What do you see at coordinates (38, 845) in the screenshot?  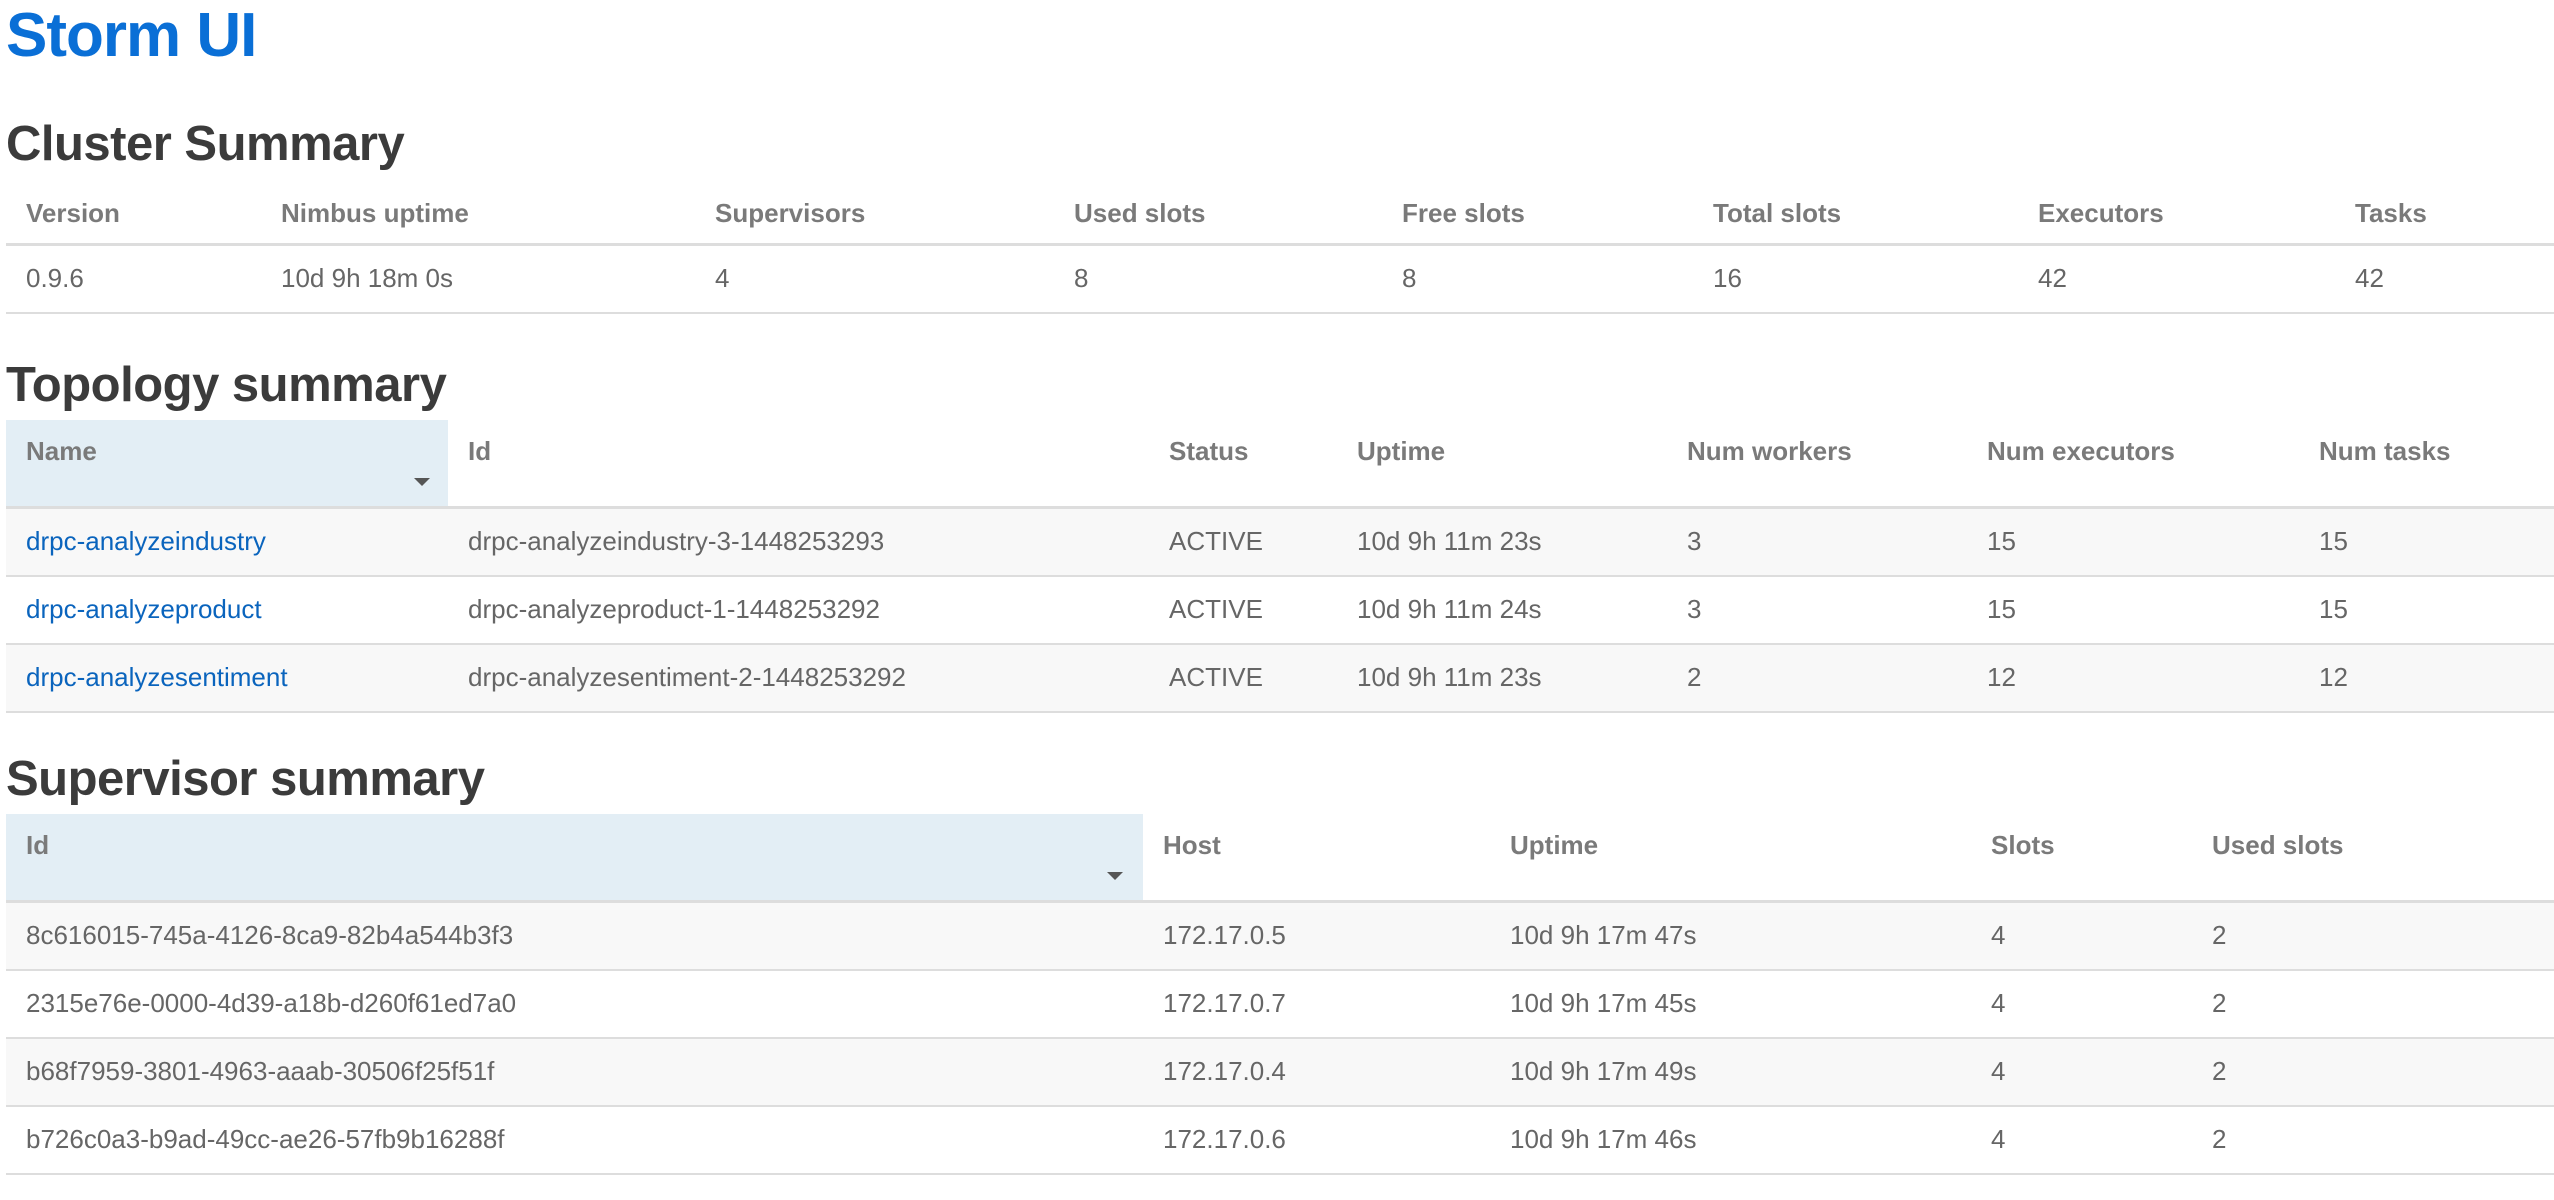 I see `column-header-label: Id` at bounding box center [38, 845].